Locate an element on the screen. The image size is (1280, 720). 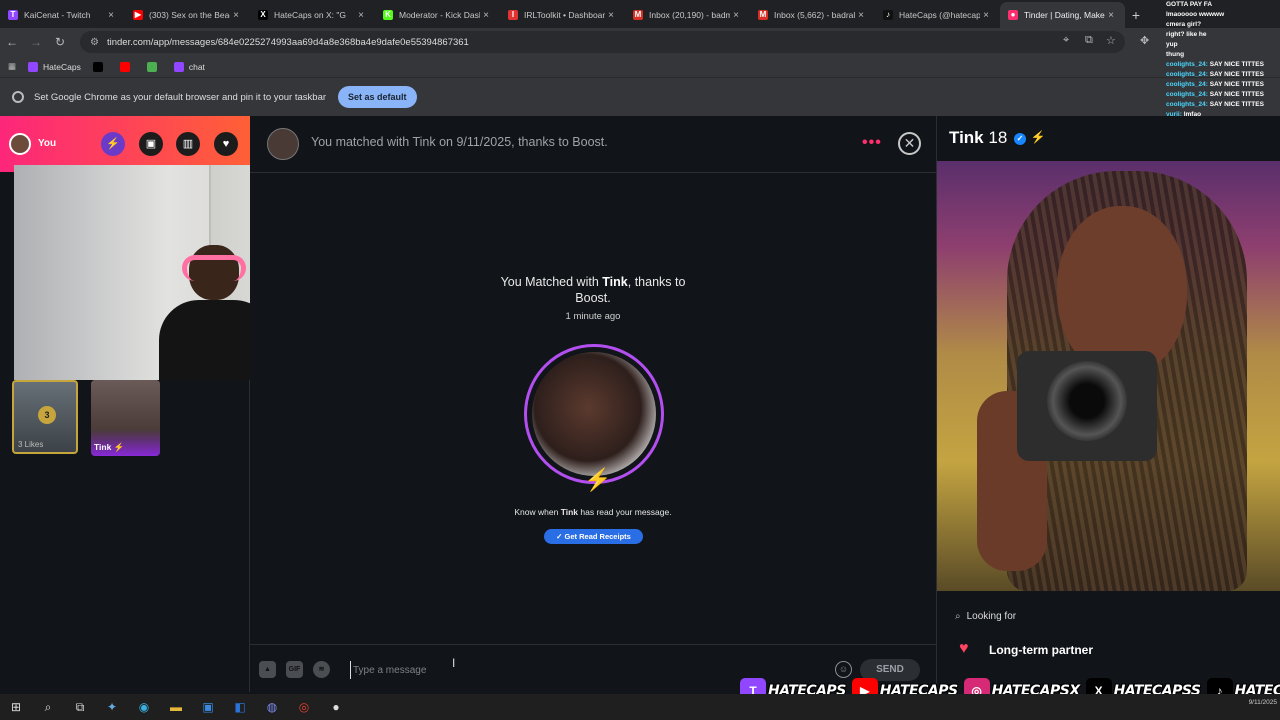
browser-tab: M Inbox (20,190) - badm × is located at coordinates (687, 15).